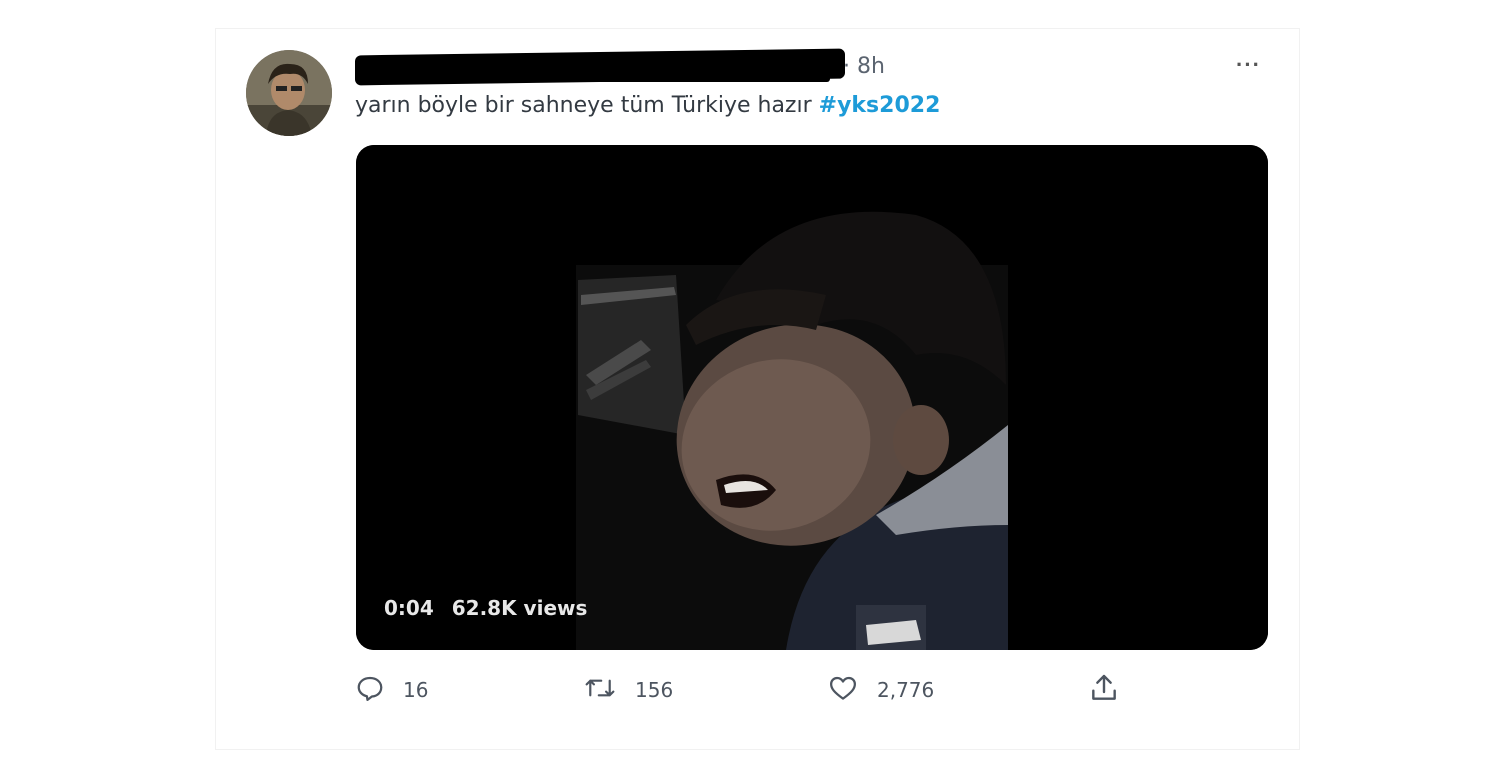 The height and width of the screenshot is (775, 1500). Describe the element at coordinates (416, 690) in the screenshot. I see `reply-count: 16` at that location.